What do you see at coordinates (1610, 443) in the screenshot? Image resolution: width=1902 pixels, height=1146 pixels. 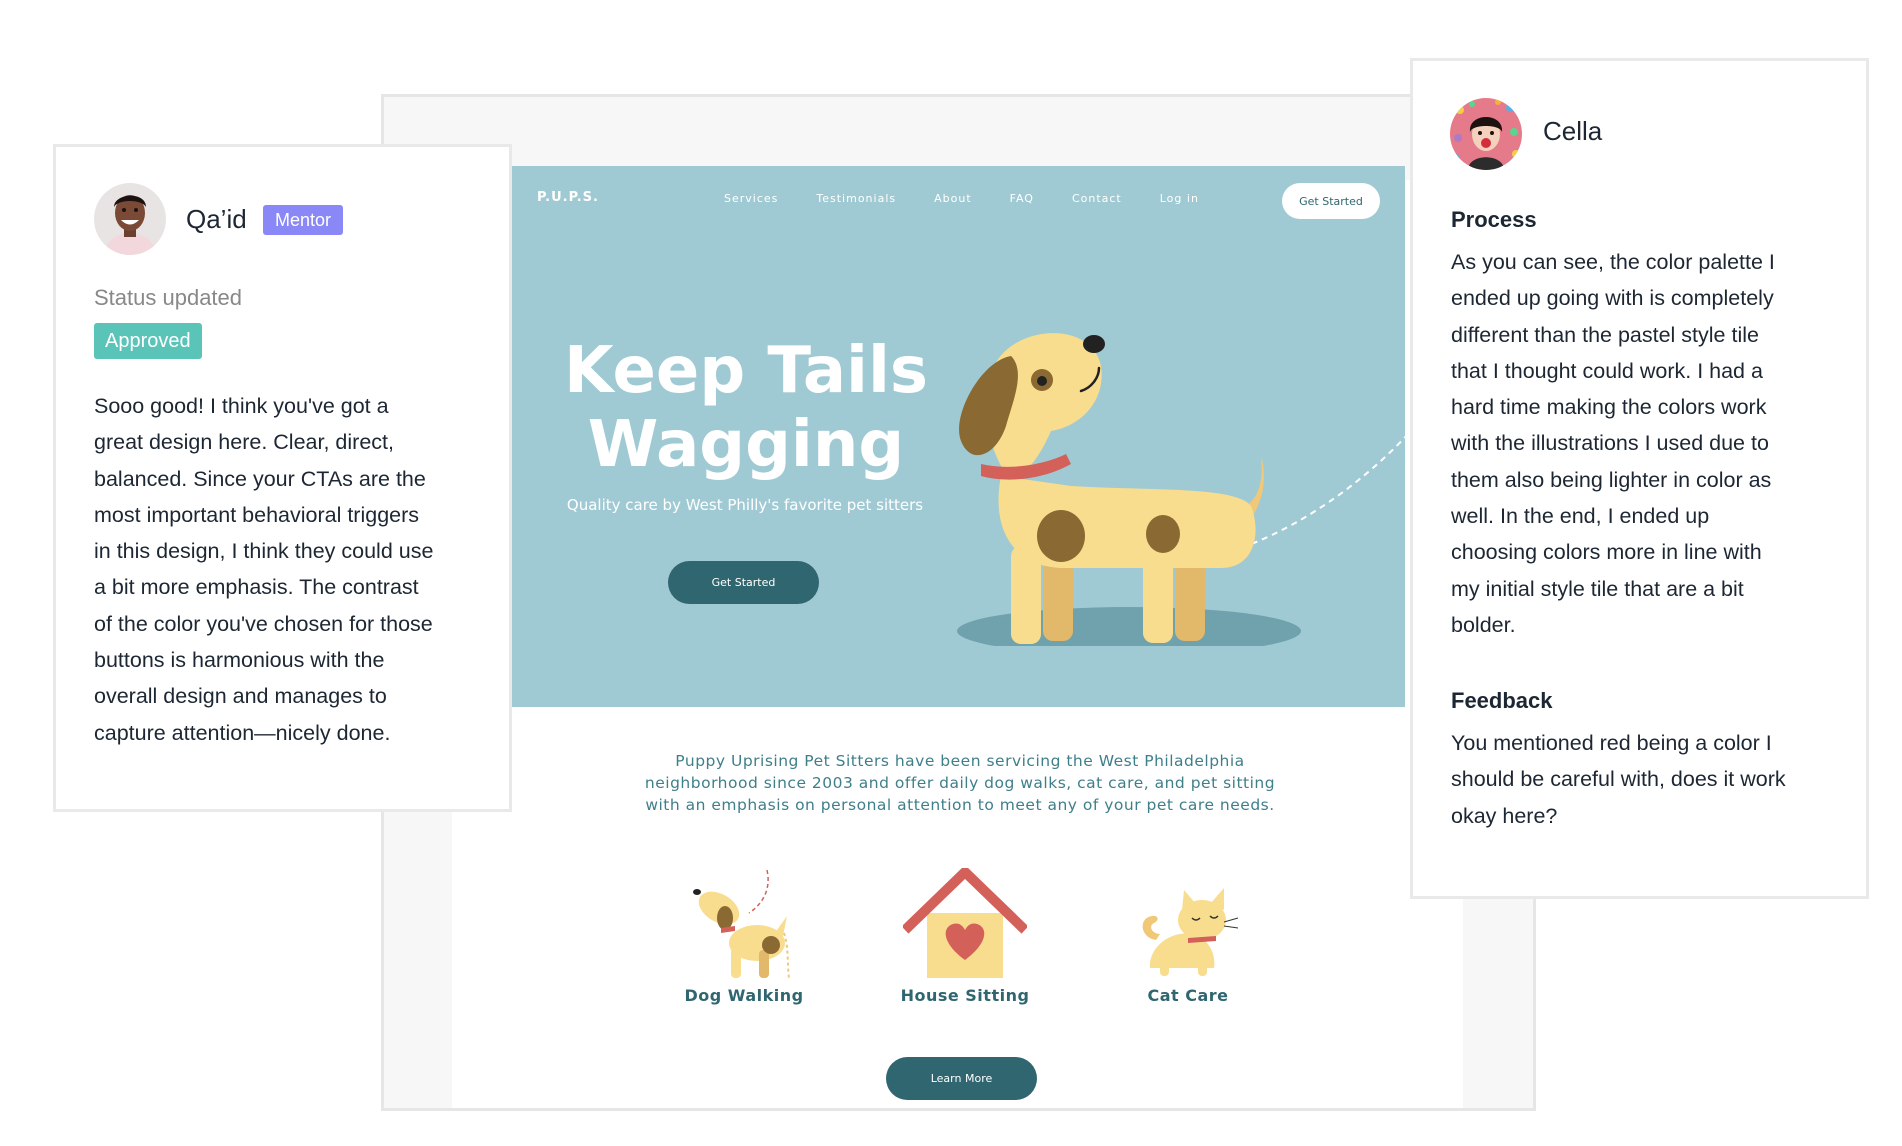 I see `process-line: with the illustrations I used due to` at bounding box center [1610, 443].